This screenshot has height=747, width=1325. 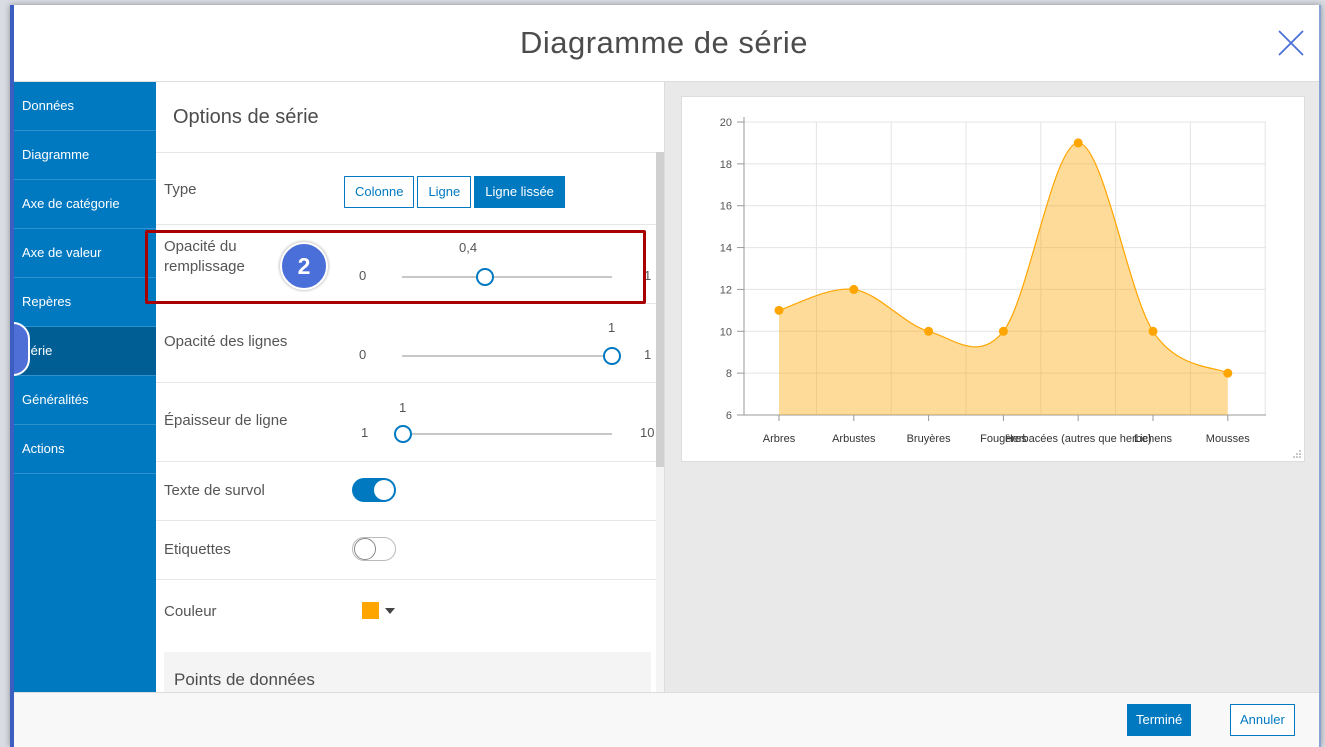 What do you see at coordinates (406, 611) in the screenshot?
I see `color-row: Couleur` at bounding box center [406, 611].